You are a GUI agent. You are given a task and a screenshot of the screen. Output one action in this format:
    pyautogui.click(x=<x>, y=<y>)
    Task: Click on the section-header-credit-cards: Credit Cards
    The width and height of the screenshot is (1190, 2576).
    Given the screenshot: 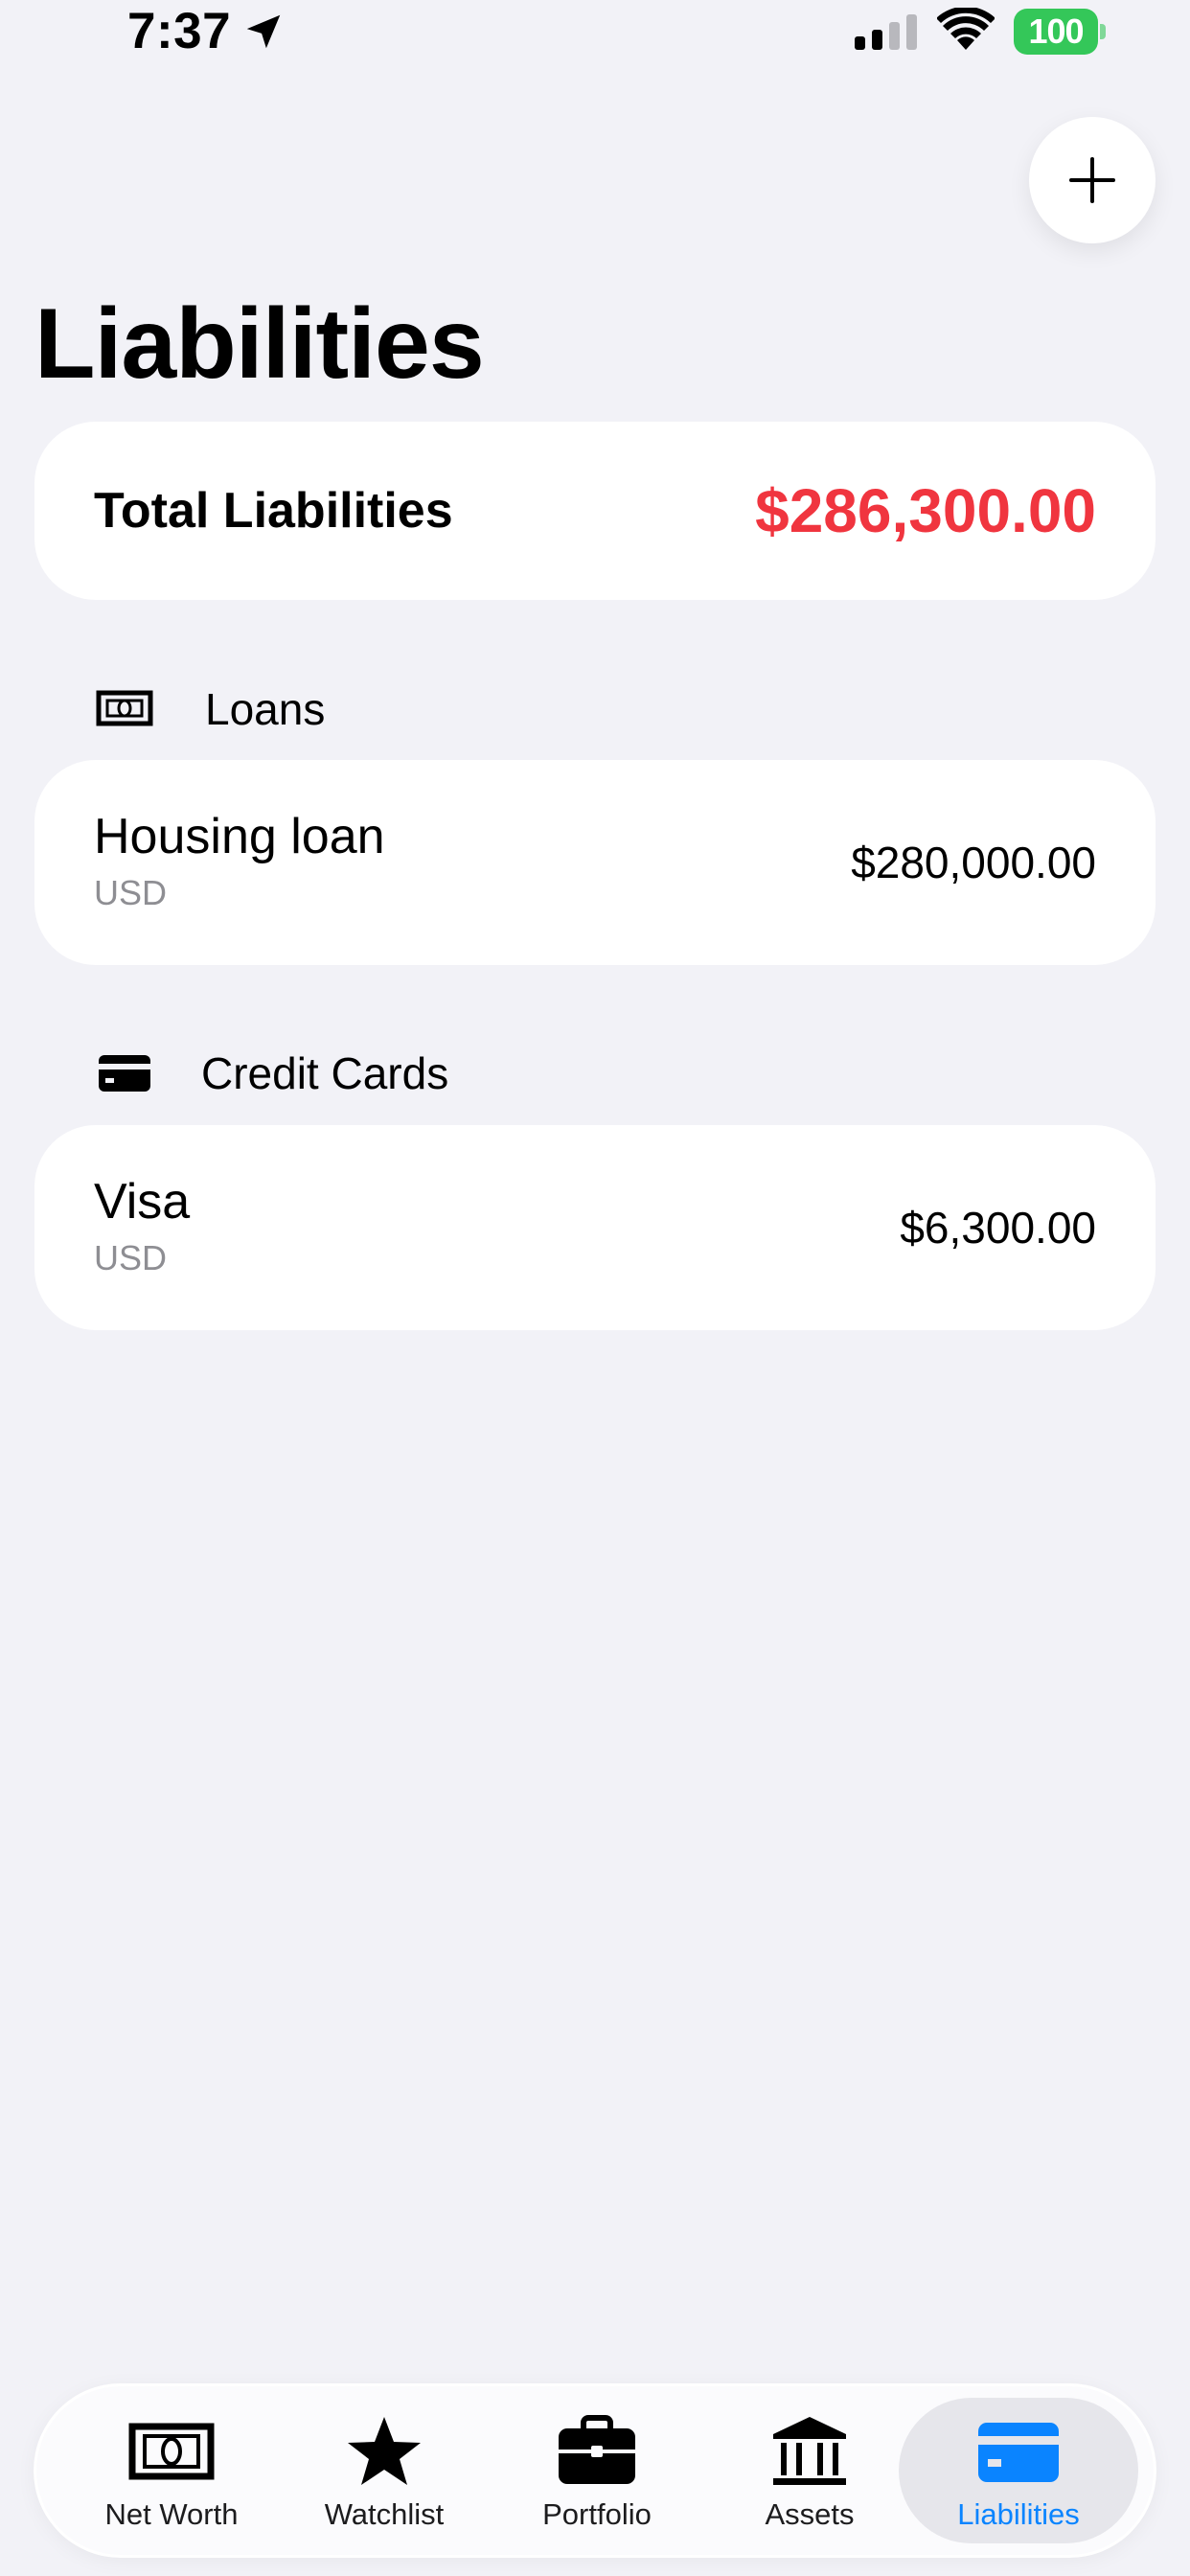 What is the action you would take?
    pyautogui.click(x=595, y=1073)
    